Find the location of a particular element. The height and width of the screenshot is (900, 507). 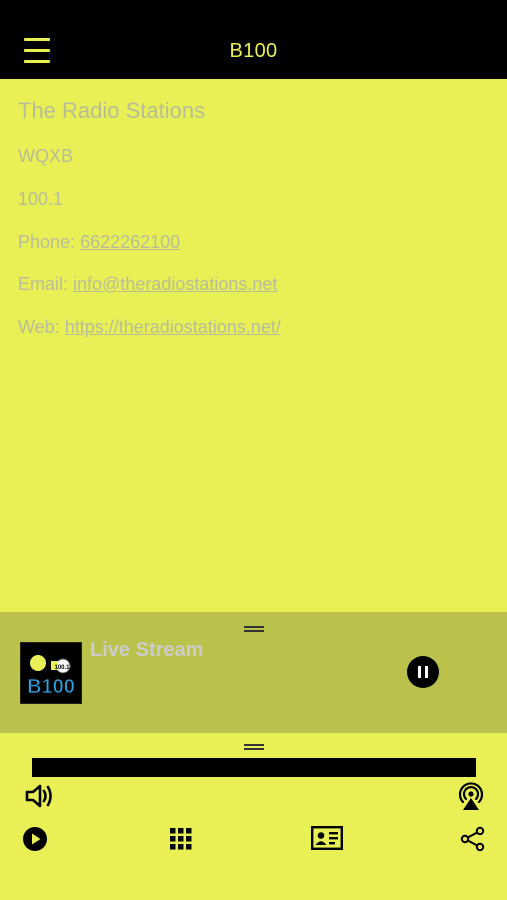

top-bar: B100 is located at coordinates (253, 39).